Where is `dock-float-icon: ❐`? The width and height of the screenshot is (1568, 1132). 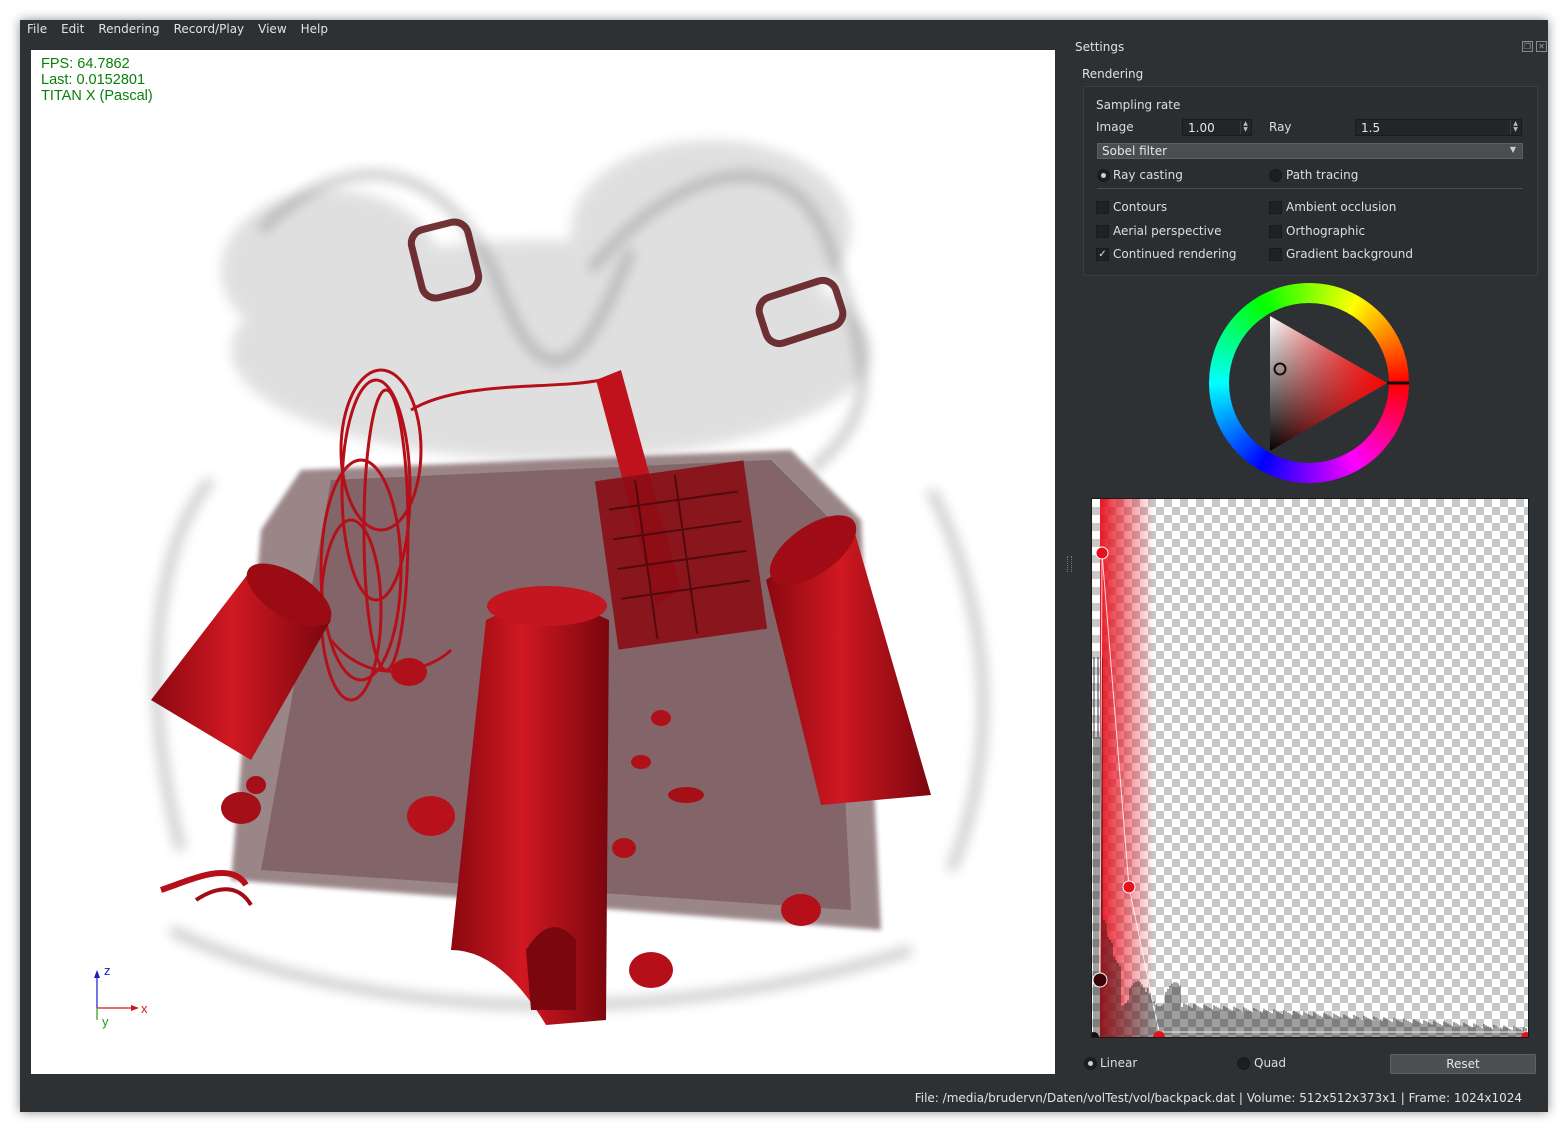
dock-float-icon: ❐ is located at coordinates (1527, 46).